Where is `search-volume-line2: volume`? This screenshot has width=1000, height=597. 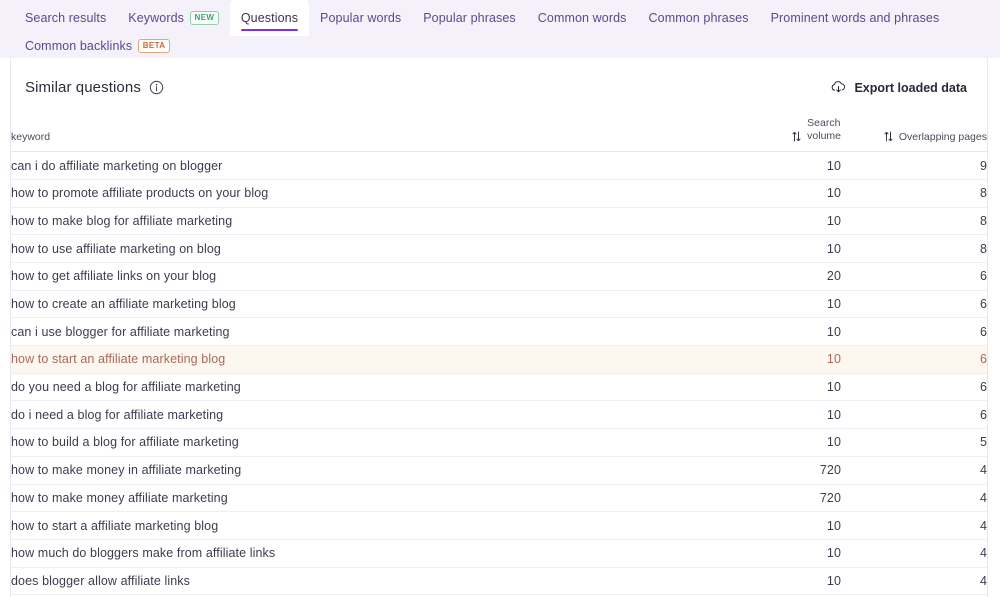
search-volume-line2: volume is located at coordinates (824, 136).